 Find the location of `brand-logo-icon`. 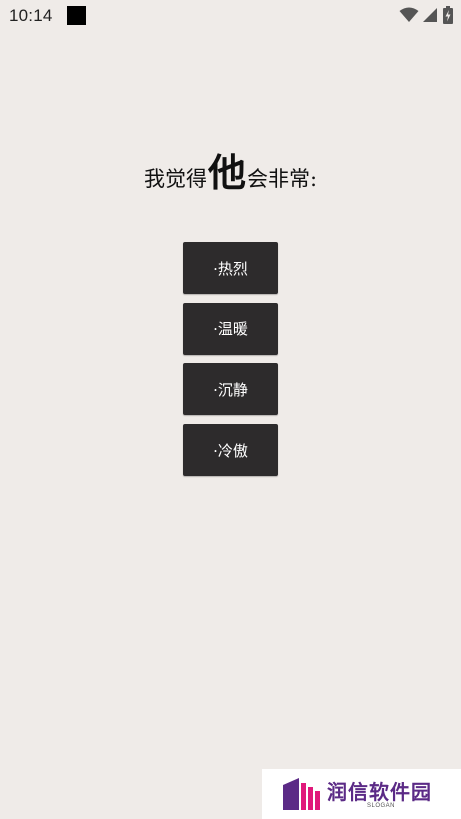

brand-logo-icon is located at coordinates (301, 794).